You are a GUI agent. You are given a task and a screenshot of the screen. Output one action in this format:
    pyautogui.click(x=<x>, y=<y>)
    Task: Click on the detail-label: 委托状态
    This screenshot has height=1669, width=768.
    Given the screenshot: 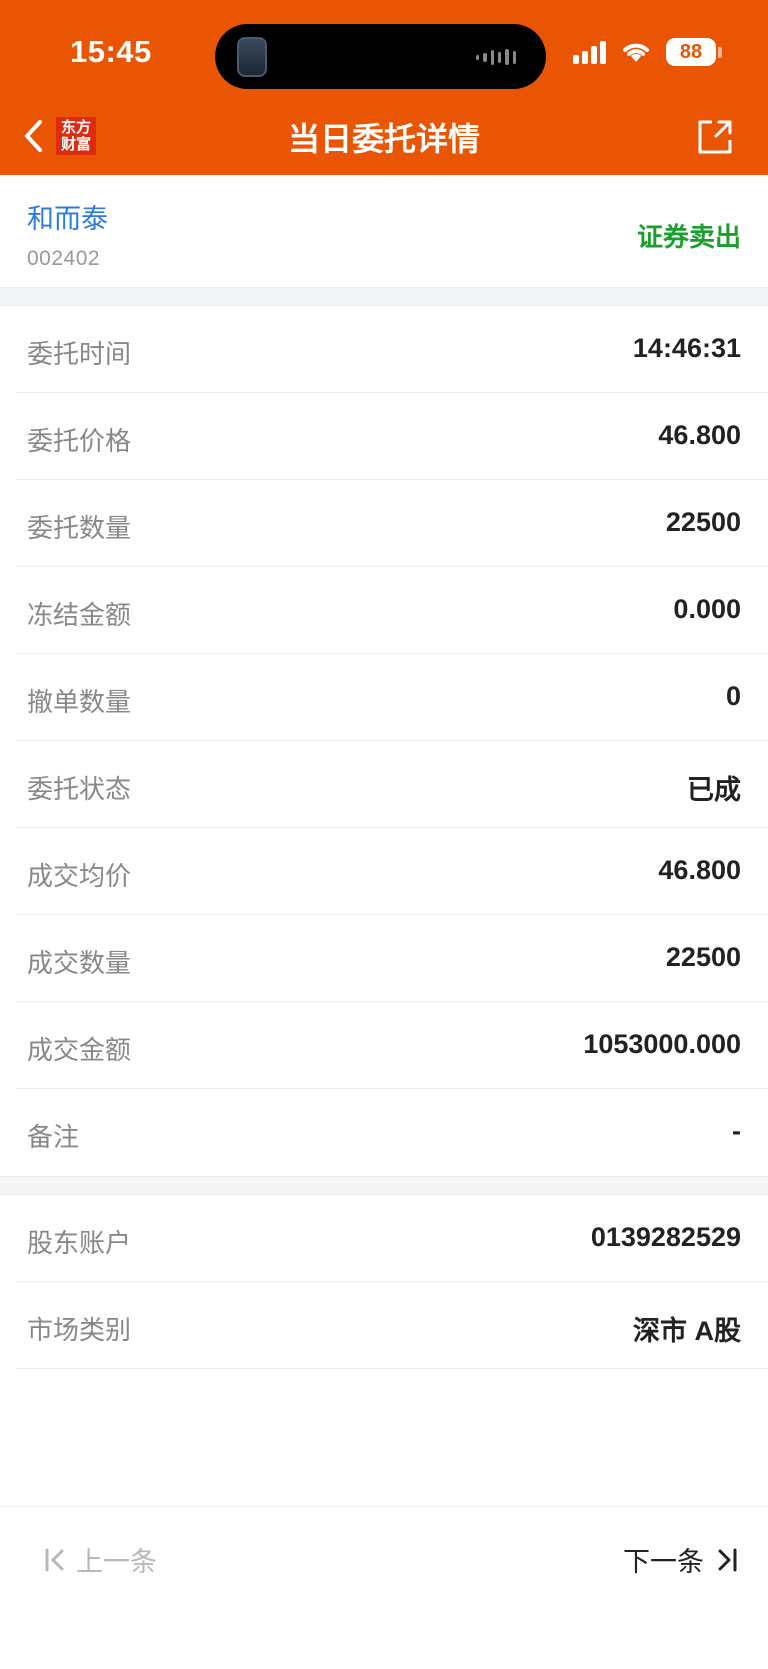 What is the action you would take?
    pyautogui.click(x=79, y=789)
    